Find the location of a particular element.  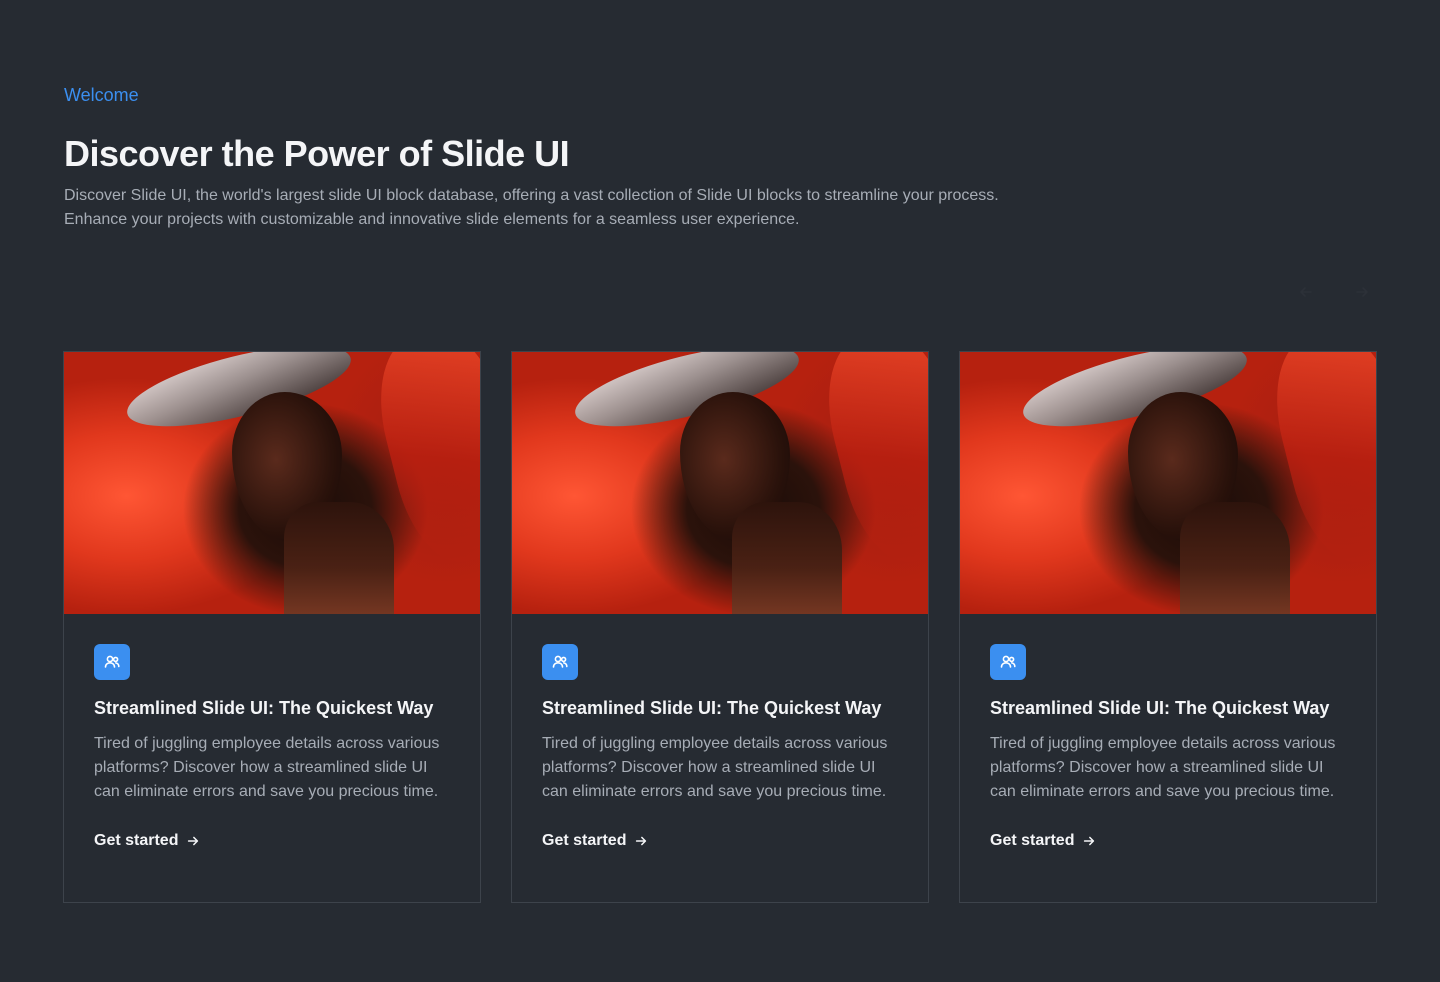

arrow-left-icon is located at coordinates (1306, 292).